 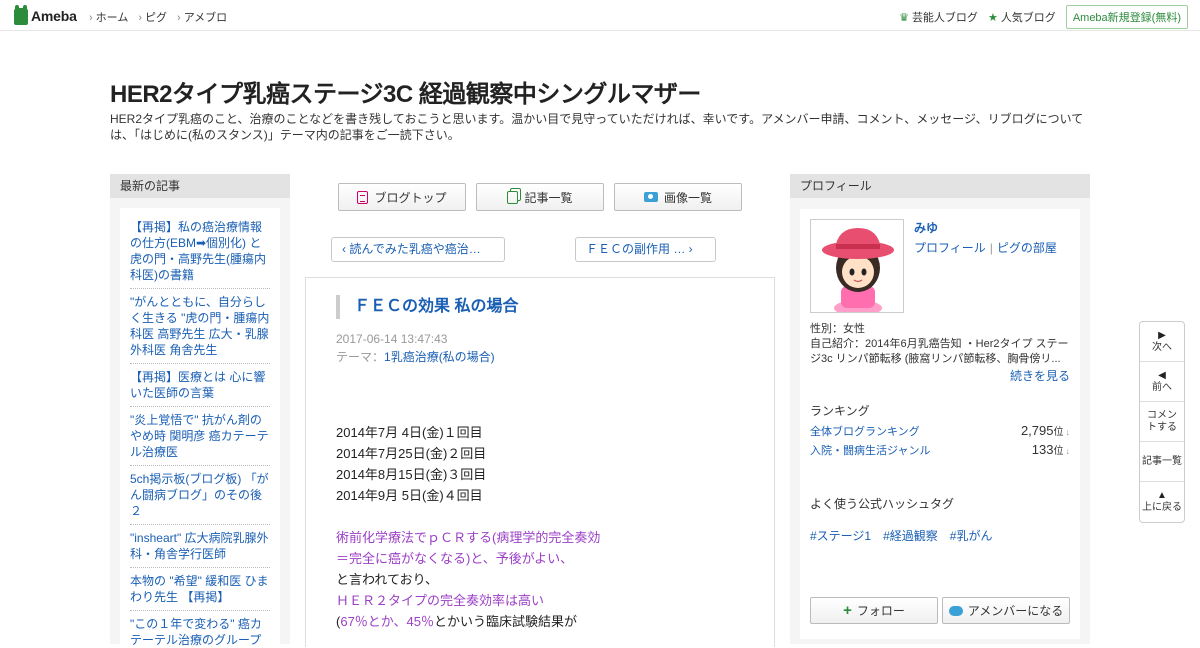 I want to click on hashtag-link: #乳がん, so click(x=971, y=535).